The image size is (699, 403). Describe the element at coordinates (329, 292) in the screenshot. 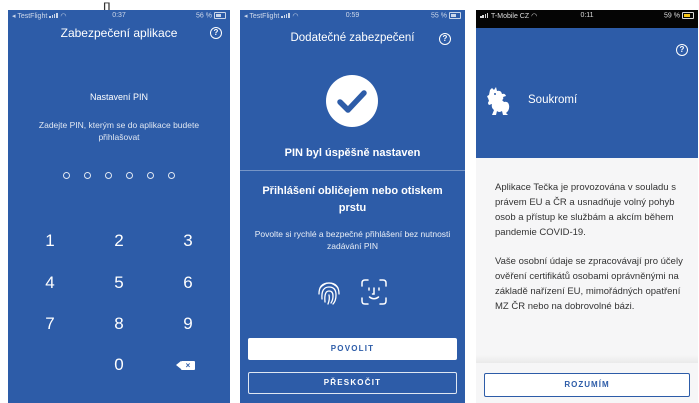

I see `fingerprint-icon` at that location.